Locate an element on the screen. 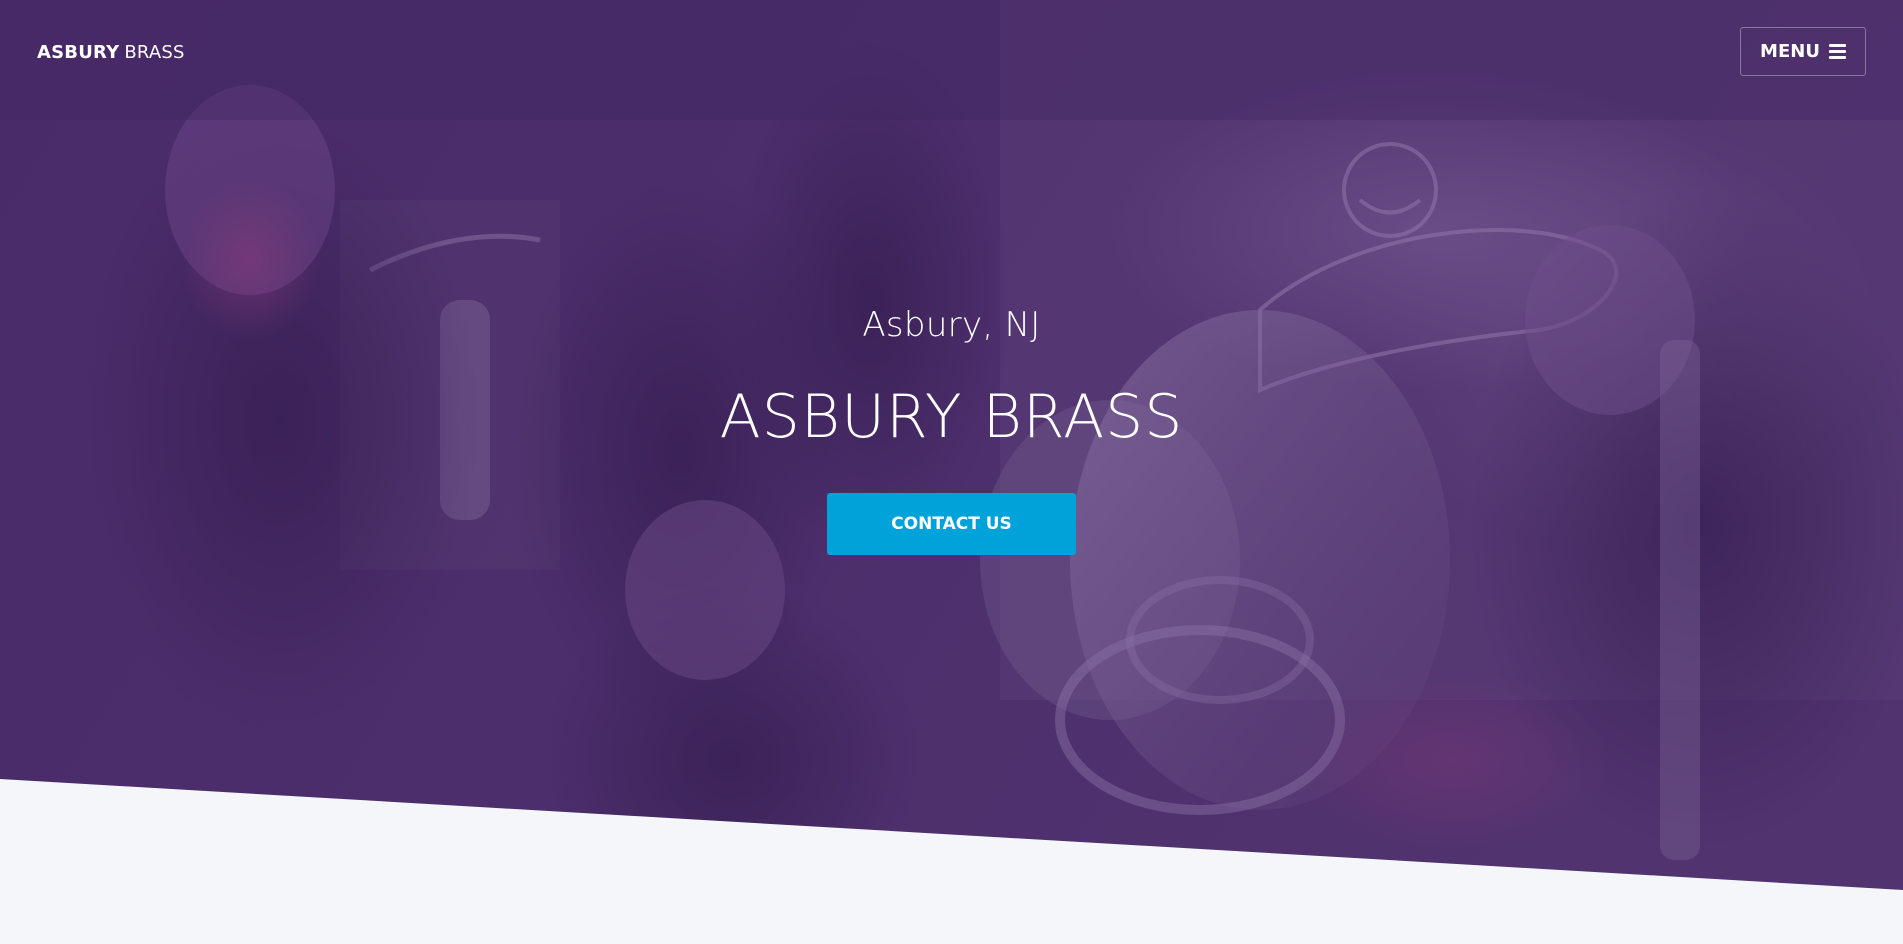 The width and height of the screenshot is (1903, 944). hamburger-icon is located at coordinates (1837, 51).